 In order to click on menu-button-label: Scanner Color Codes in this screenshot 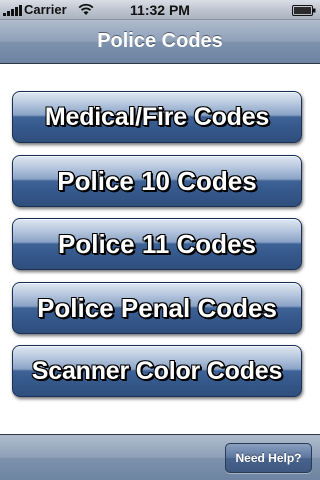, I will do `click(157, 371)`.